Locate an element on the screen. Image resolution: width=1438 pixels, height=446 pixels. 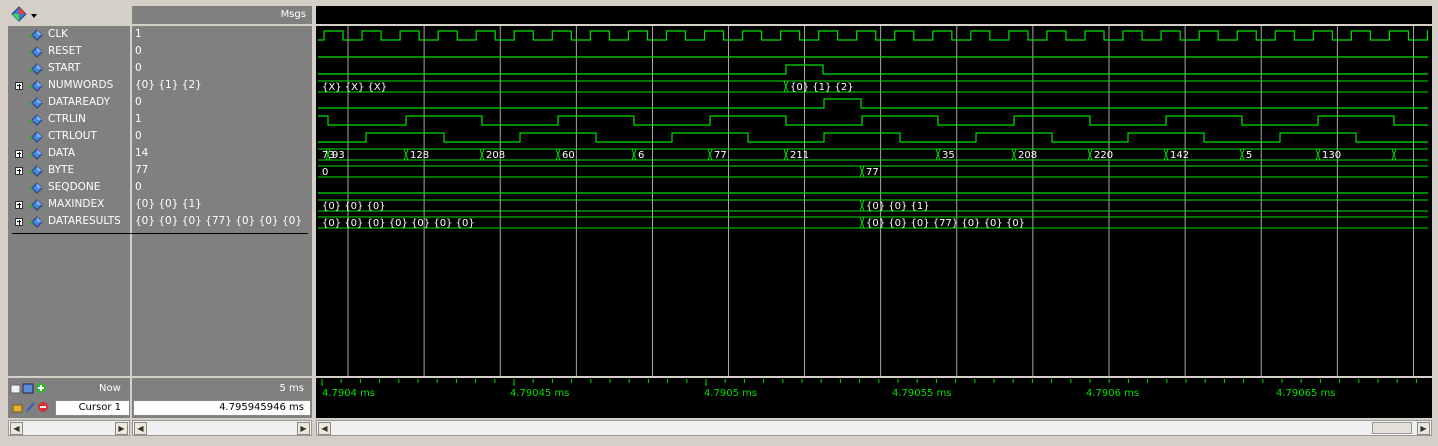
cursor-name-box: Cursor 1 is located at coordinates (92, 408).